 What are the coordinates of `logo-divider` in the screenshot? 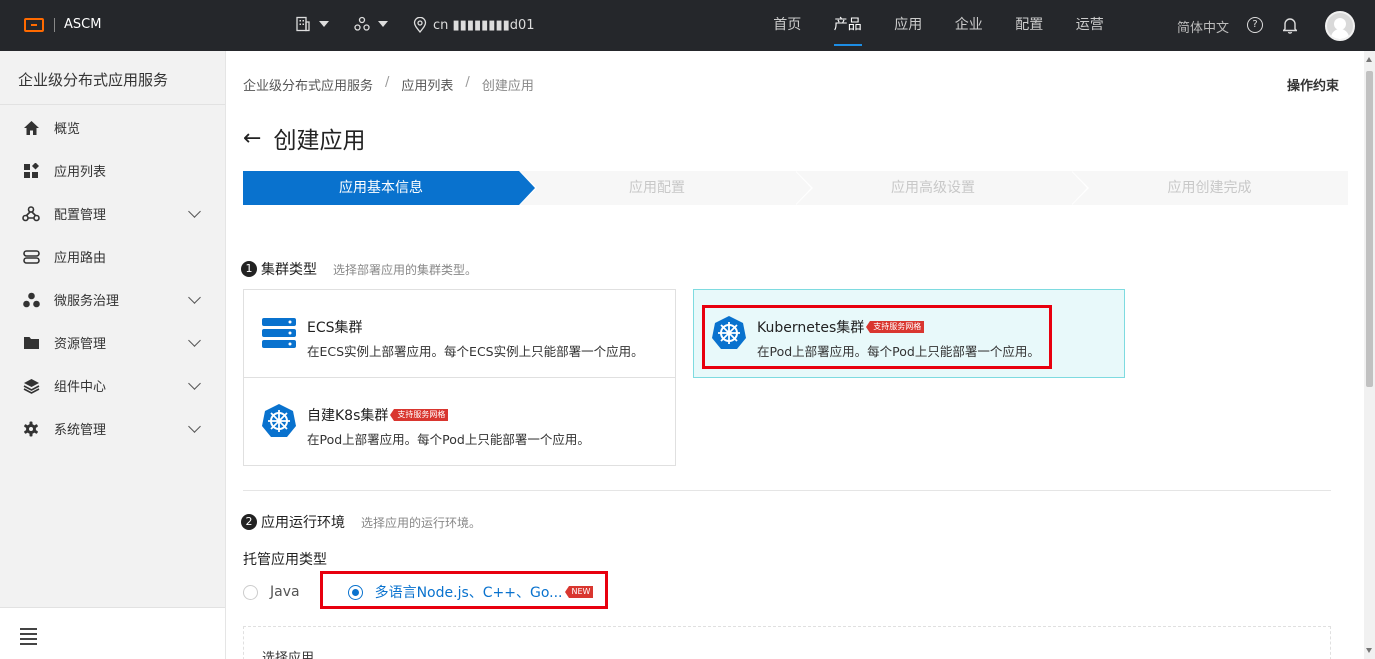 It's located at (54, 24).